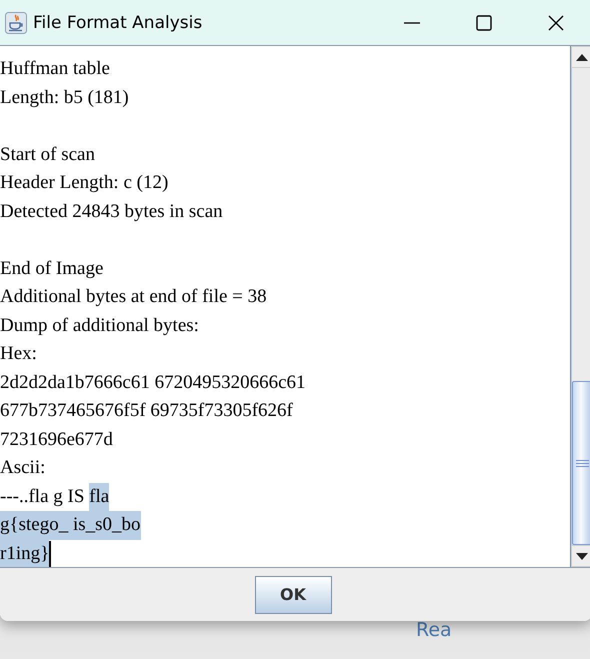  I want to click on scroll-down-button, so click(580, 556).